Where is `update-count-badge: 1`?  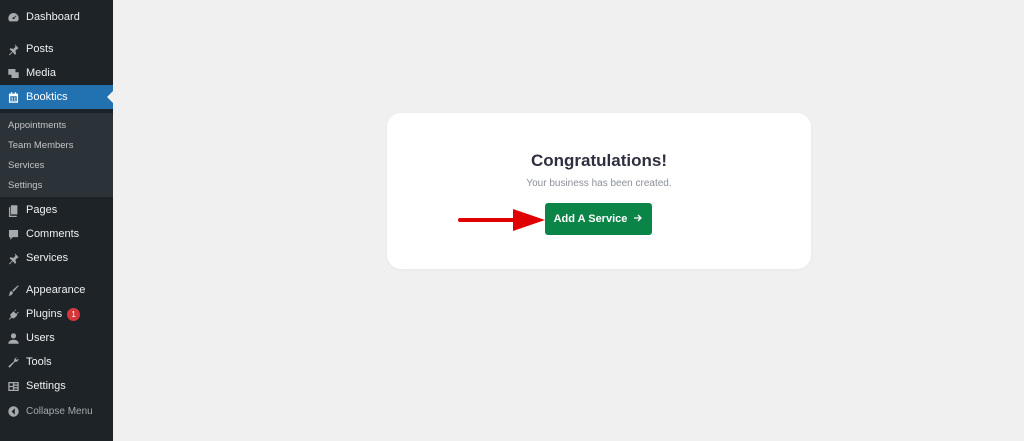 update-count-badge: 1 is located at coordinates (74, 314).